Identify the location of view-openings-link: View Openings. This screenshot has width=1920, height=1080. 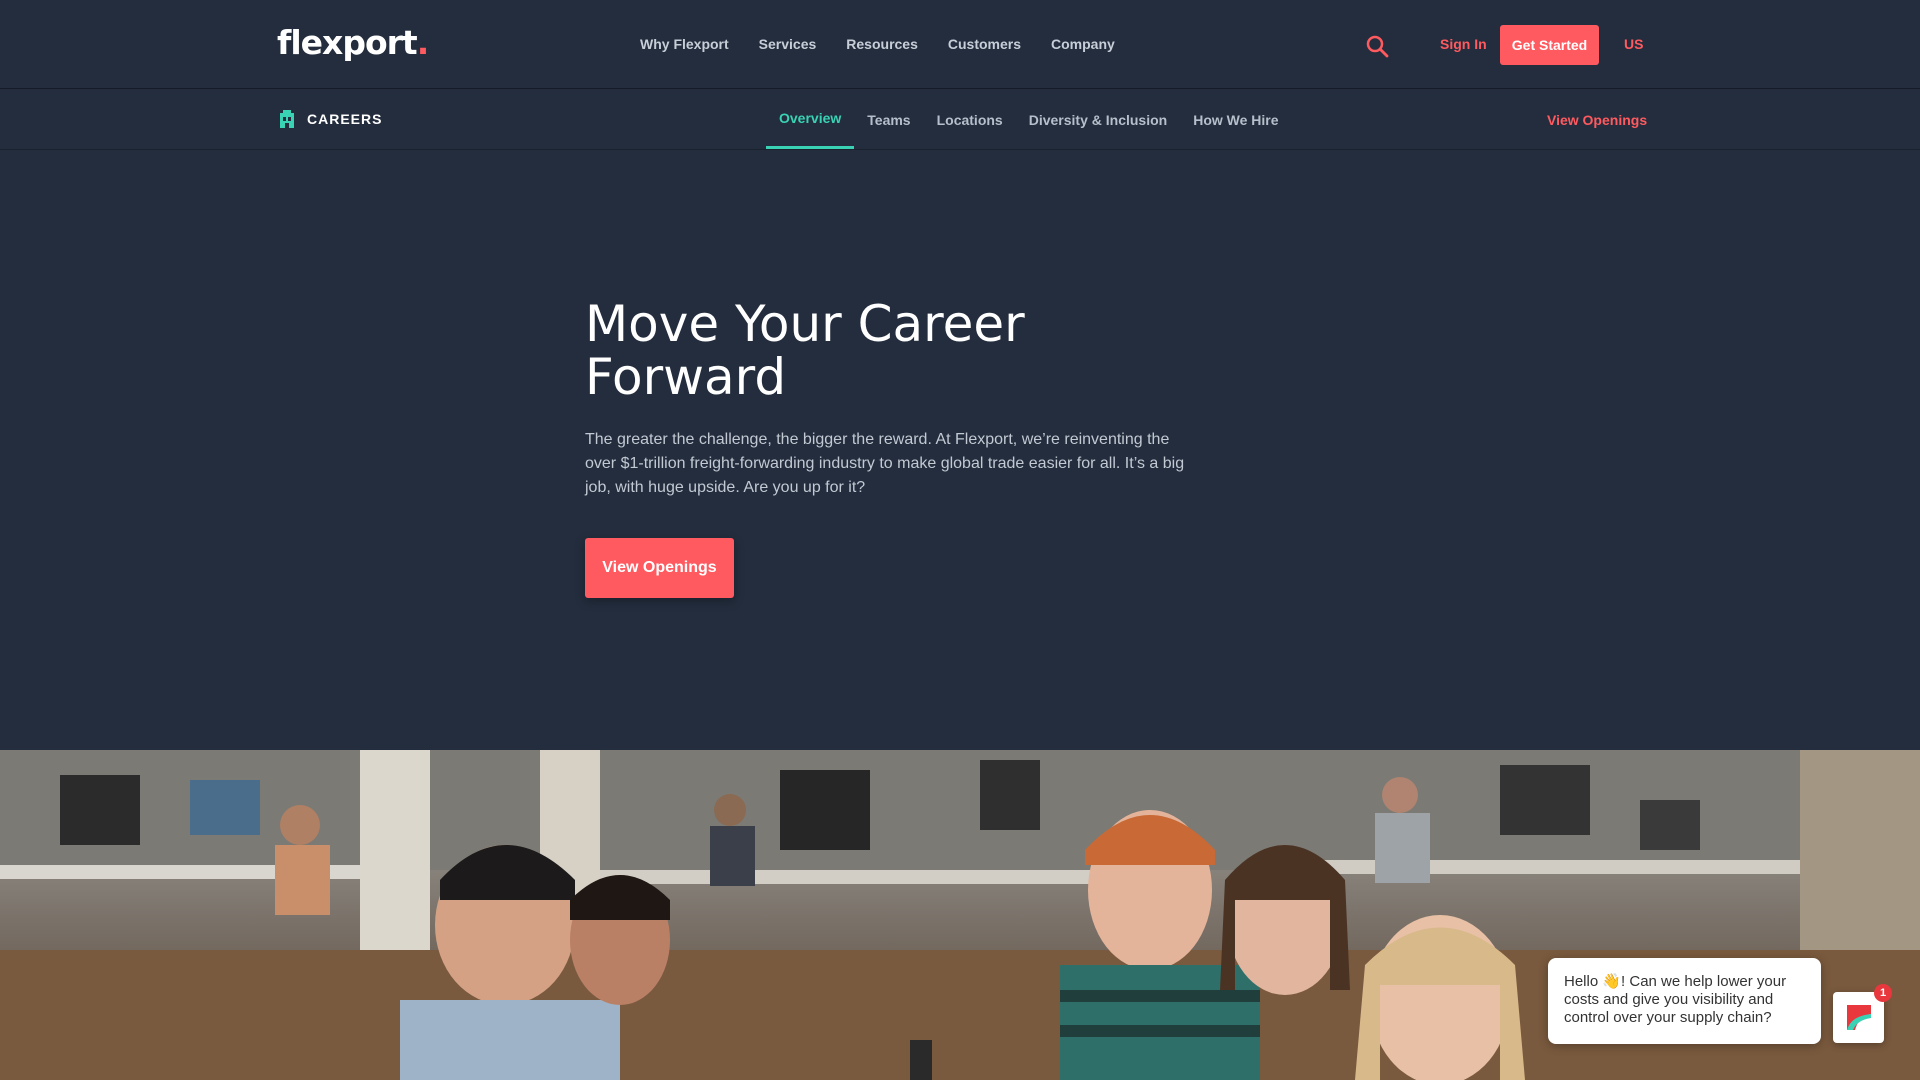
(1597, 120).